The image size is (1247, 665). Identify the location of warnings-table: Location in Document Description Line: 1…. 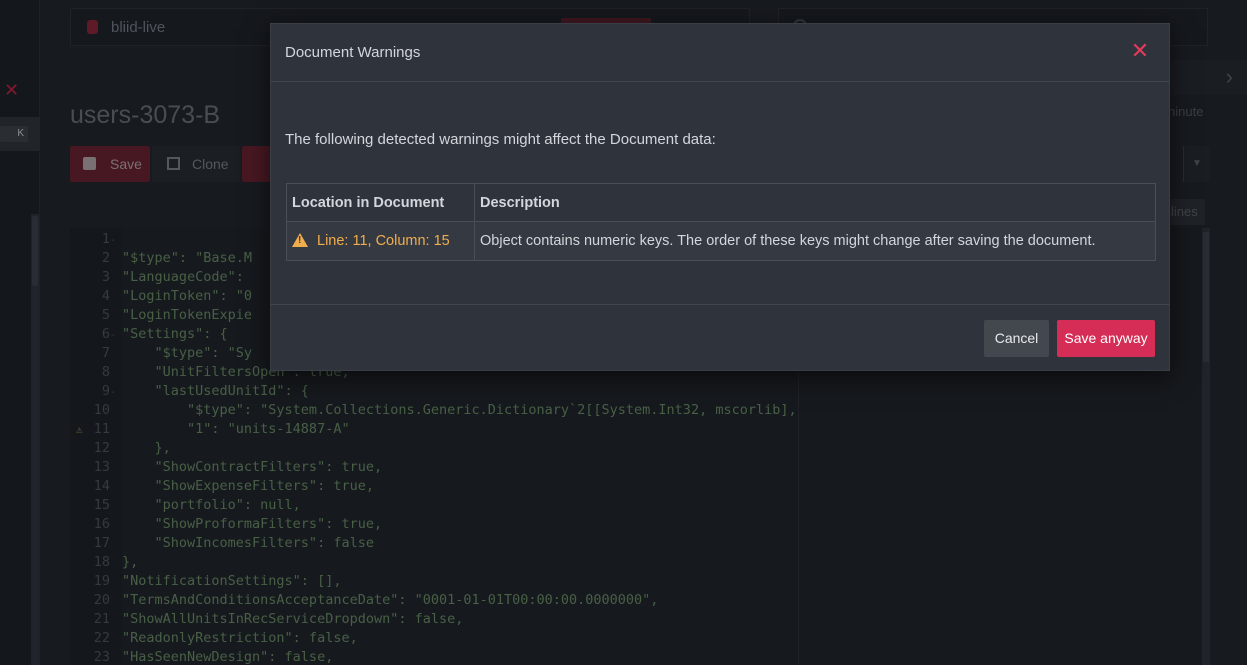
(721, 222).